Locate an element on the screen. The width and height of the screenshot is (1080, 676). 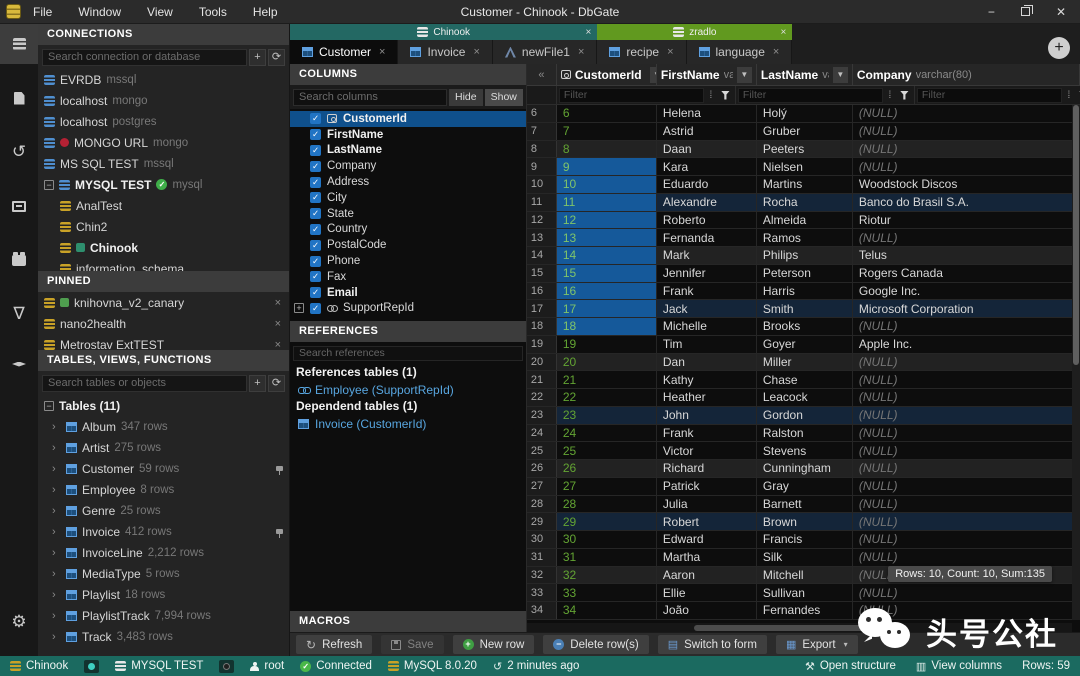
row-number: 30 is located at coordinates (541, 539).